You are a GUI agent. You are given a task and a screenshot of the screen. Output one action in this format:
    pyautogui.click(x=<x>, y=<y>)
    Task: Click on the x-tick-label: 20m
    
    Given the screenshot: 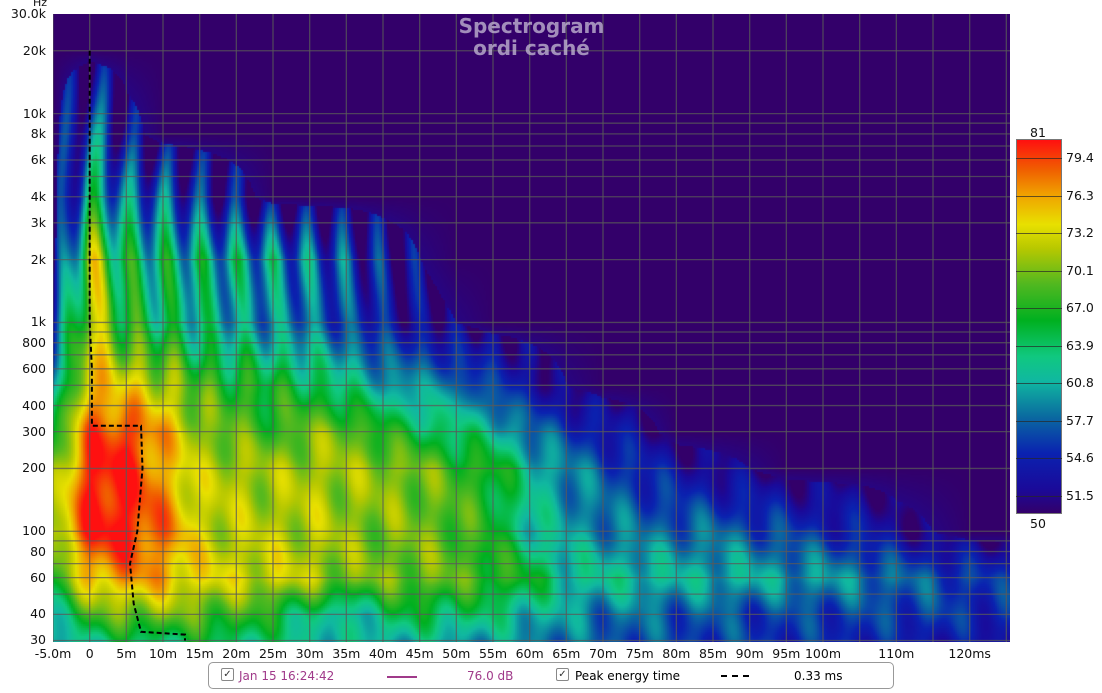 What is the action you would take?
    pyautogui.click(x=236, y=653)
    